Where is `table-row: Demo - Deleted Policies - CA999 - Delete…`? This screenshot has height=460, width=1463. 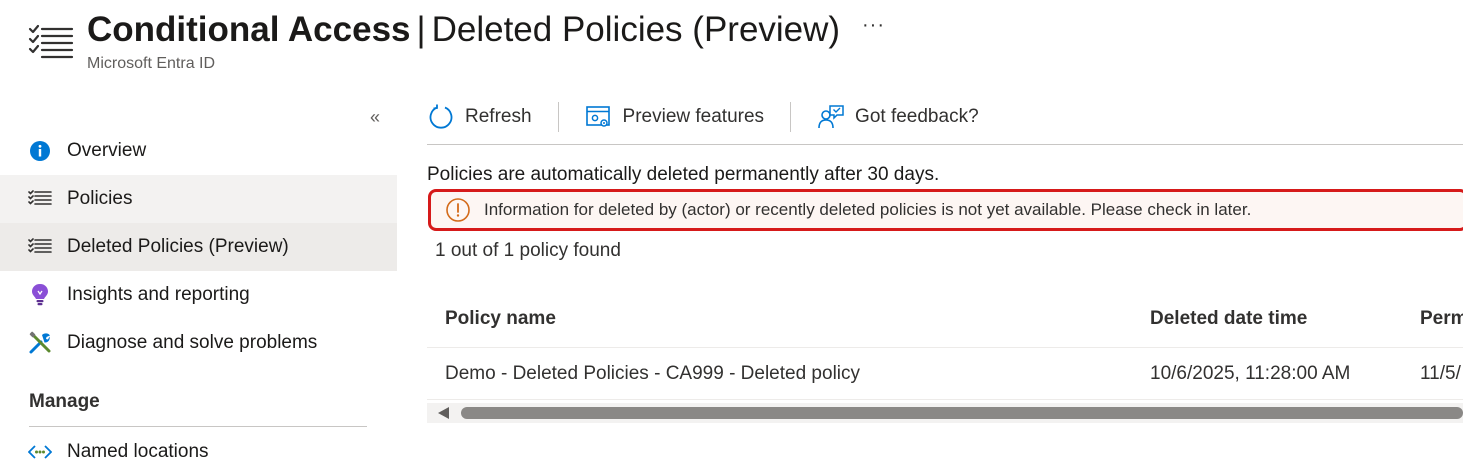
table-row: Demo - Deleted Policies - CA999 - Delete… is located at coordinates (945, 374).